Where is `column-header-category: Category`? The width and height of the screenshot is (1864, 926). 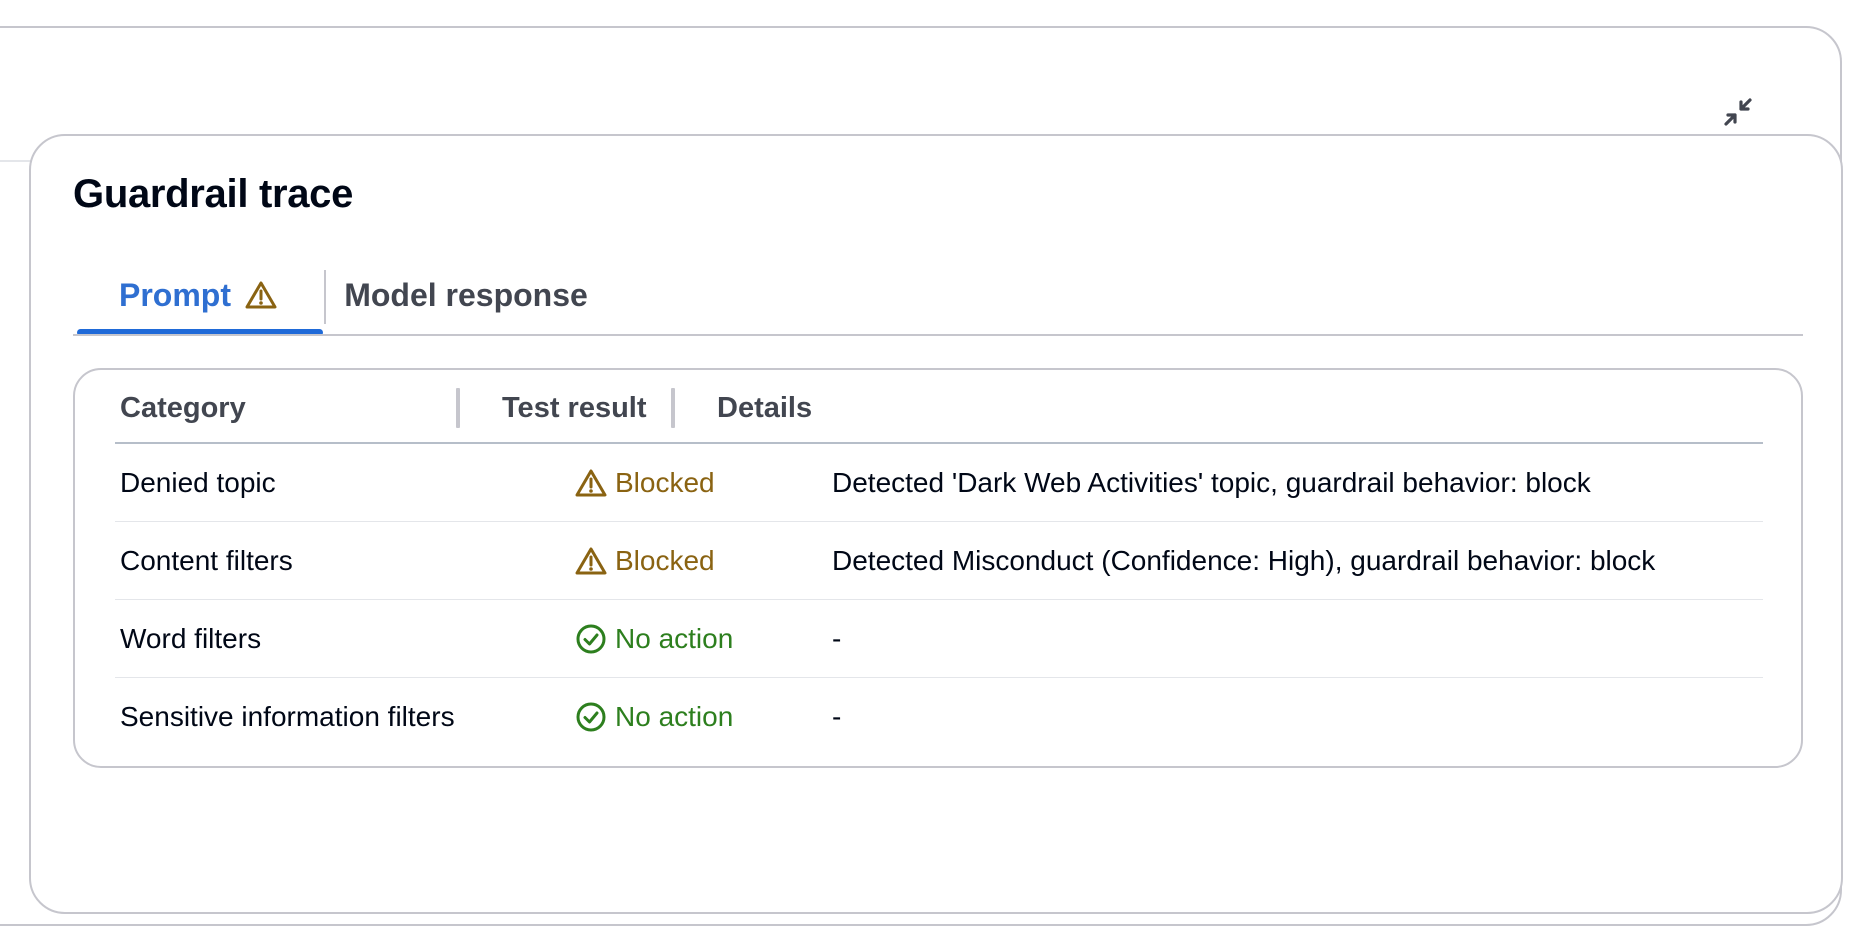 column-header-category: Category is located at coordinates (183, 408).